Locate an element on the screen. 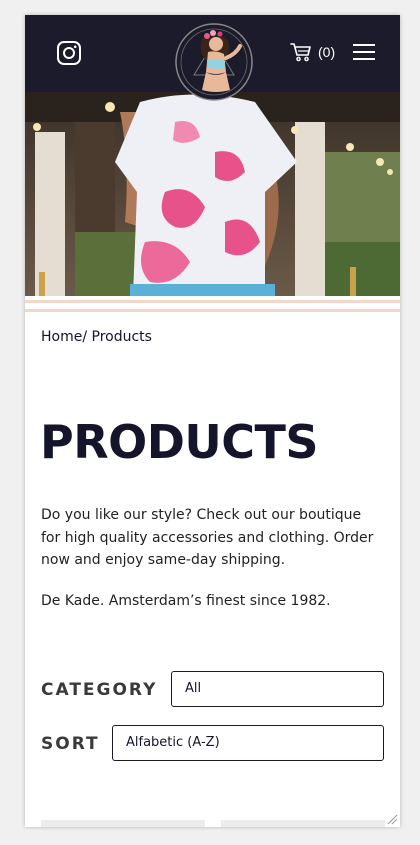 This screenshot has width=420, height=845. category-label: CATEGORY is located at coordinates (99, 690).